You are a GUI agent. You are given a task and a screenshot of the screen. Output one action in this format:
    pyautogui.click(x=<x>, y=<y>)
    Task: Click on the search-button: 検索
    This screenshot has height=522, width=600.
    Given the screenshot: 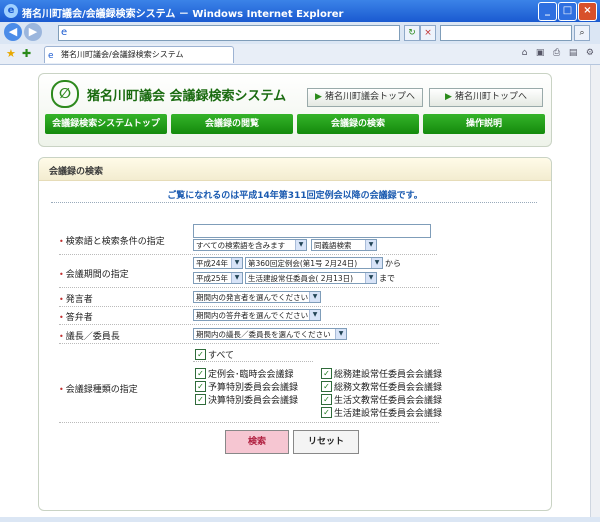 What is the action you would take?
    pyautogui.click(x=257, y=442)
    